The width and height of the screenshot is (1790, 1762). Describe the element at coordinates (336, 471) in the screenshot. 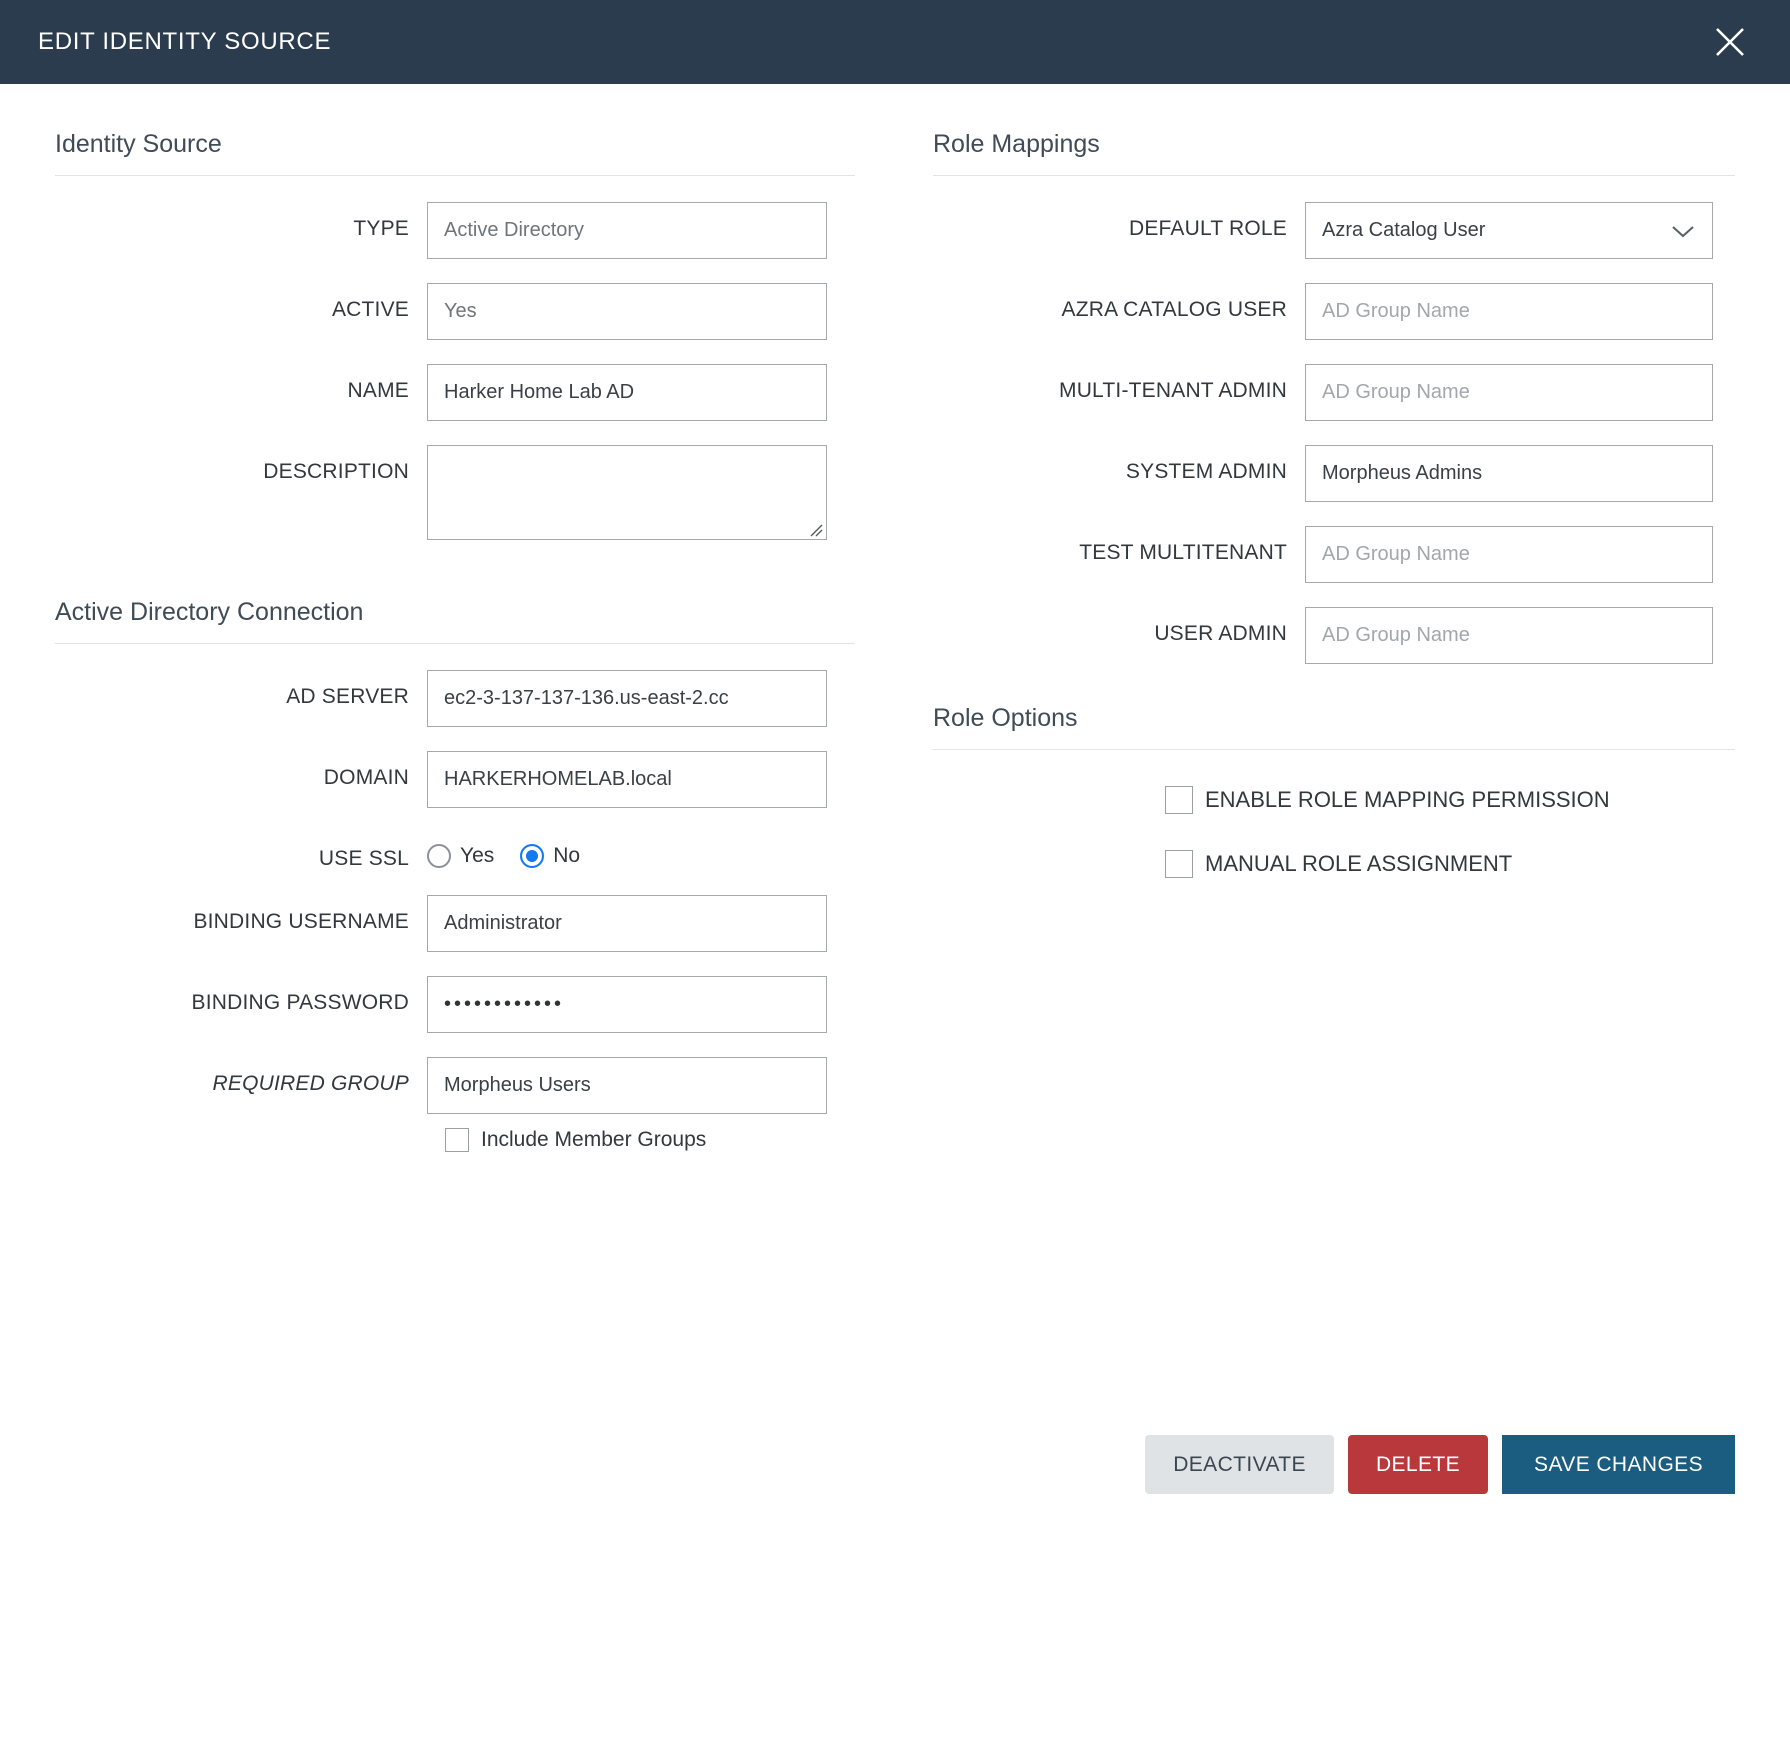

I see `description-label: DESCRIPTION` at that location.